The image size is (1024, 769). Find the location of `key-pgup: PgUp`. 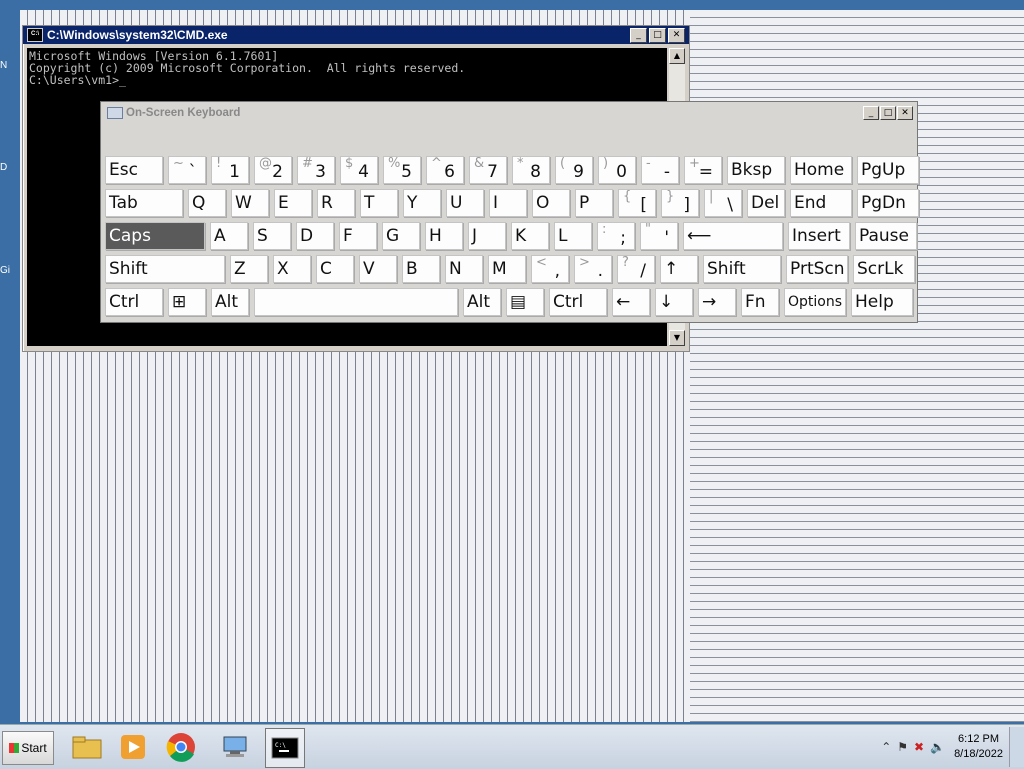

key-pgup: PgUp is located at coordinates (888, 170).